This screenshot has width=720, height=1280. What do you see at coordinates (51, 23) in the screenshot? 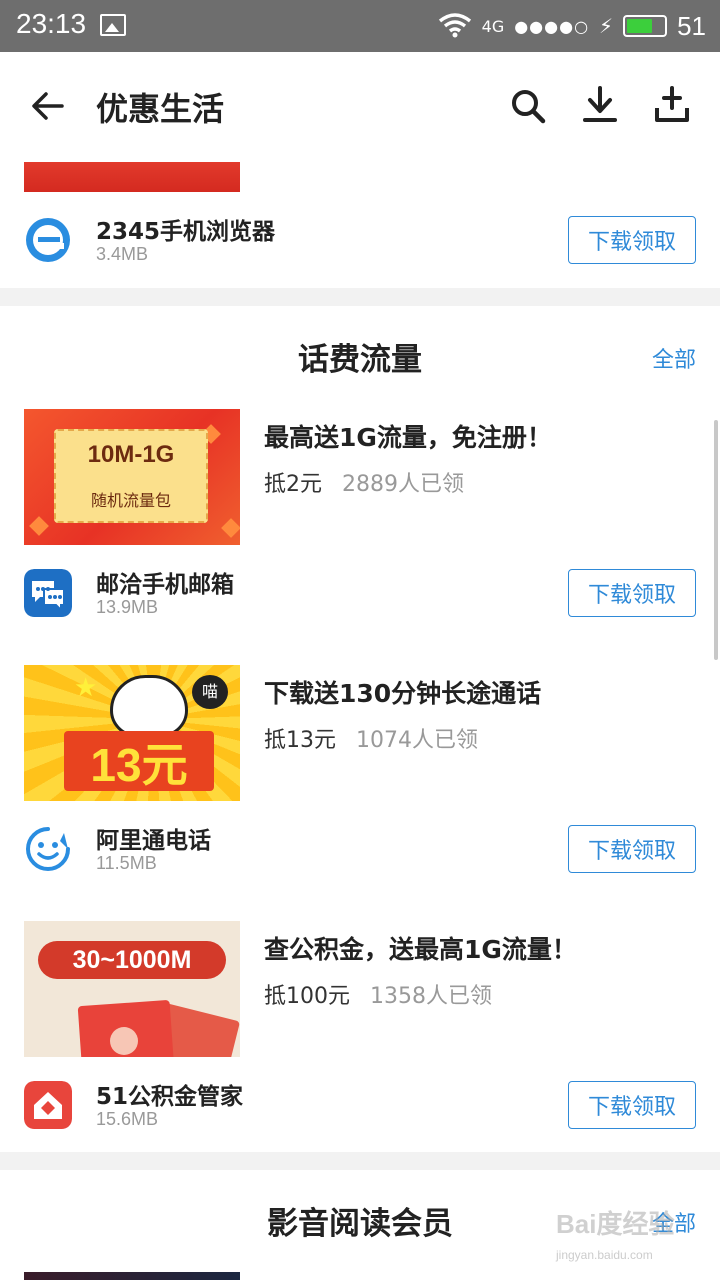
I see `status-time: 23:13` at bounding box center [51, 23].